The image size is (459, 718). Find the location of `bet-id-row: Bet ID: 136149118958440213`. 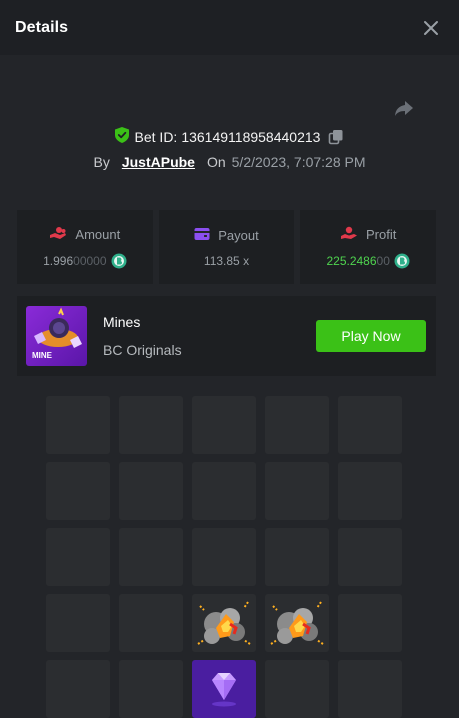

bet-id-row: Bet ID: 136149118958440213 is located at coordinates (229, 137).